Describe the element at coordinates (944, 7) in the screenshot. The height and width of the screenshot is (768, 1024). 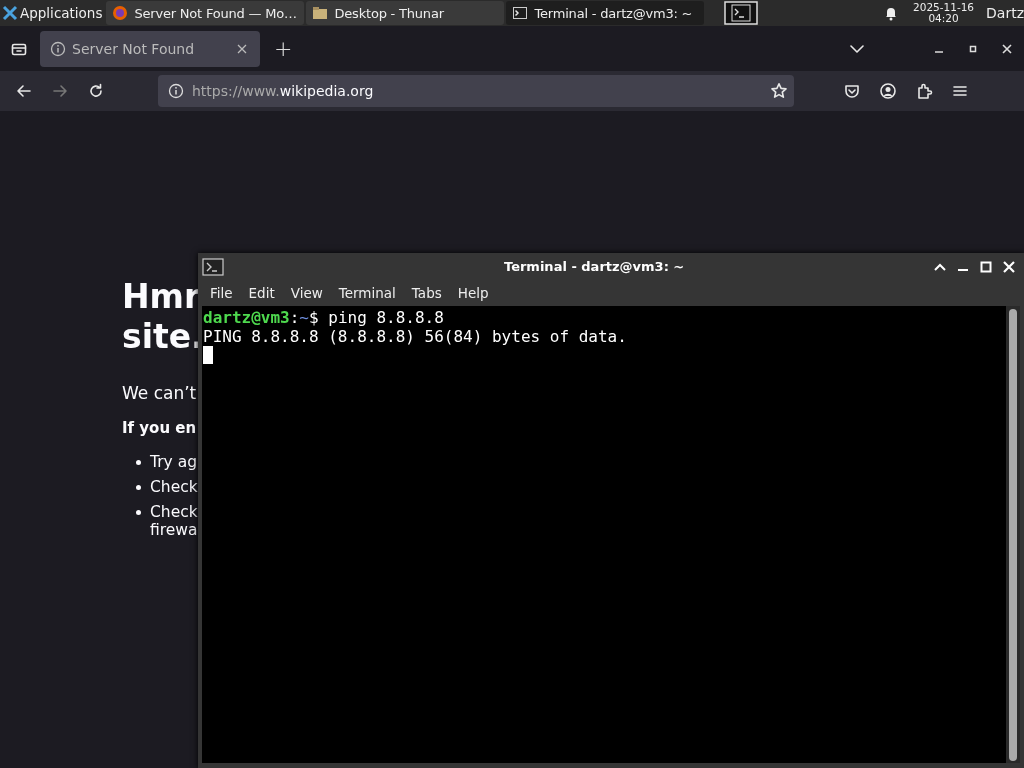
I see `clock-date: 2025-11-16` at that location.